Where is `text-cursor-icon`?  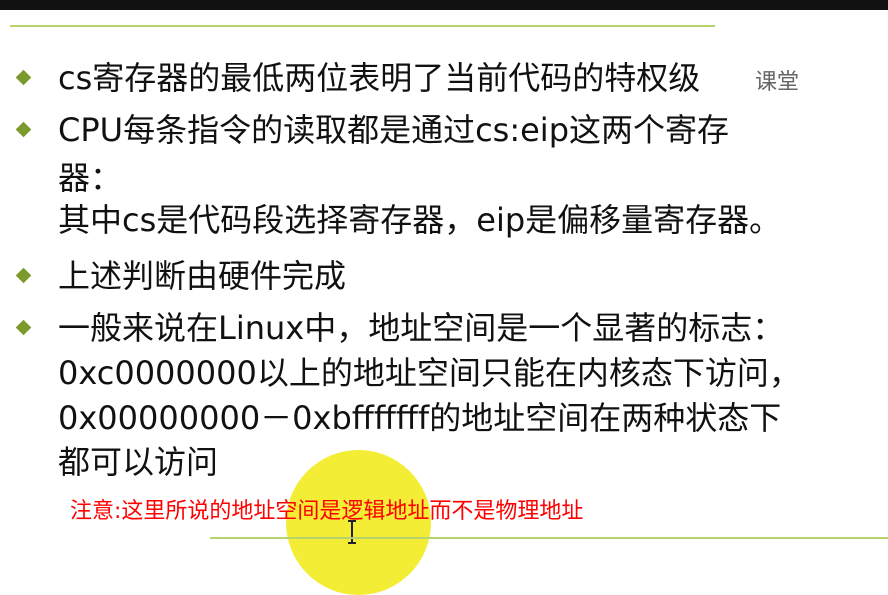
text-cursor-icon is located at coordinates (352, 532).